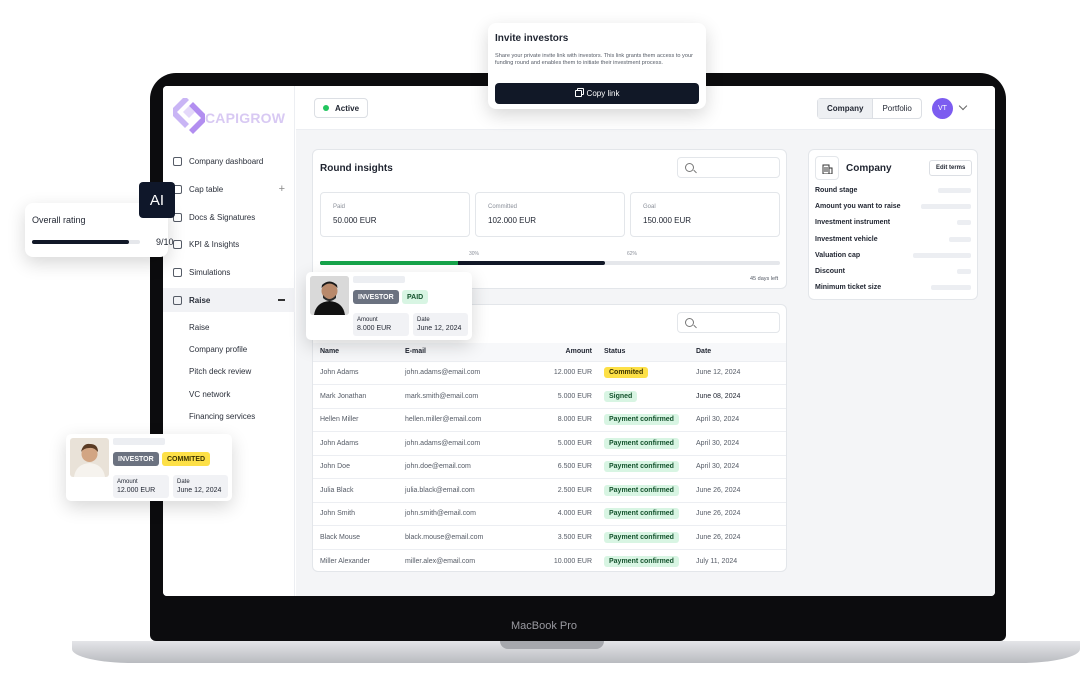 This screenshot has width=1088, height=673. What do you see at coordinates (942, 108) in the screenshot?
I see `avatar: VT` at bounding box center [942, 108].